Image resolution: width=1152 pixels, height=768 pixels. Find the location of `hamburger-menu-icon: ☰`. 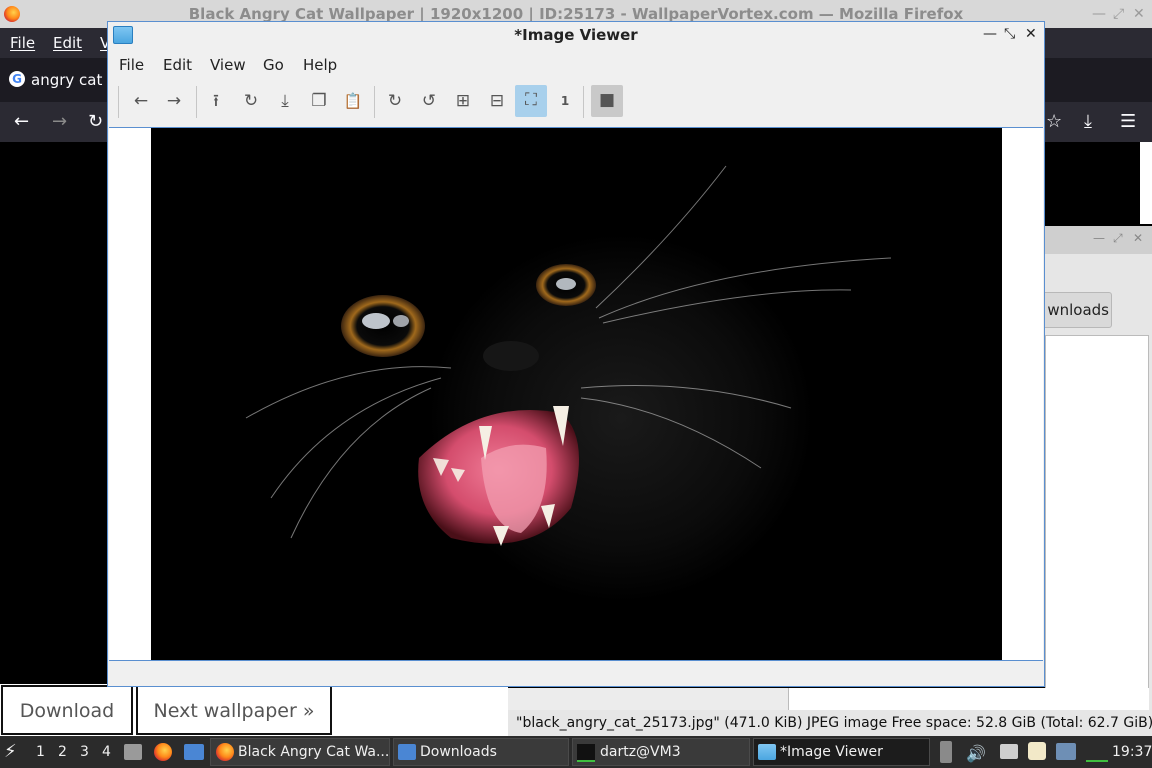

hamburger-menu-icon: ☰ is located at coordinates (1128, 121).